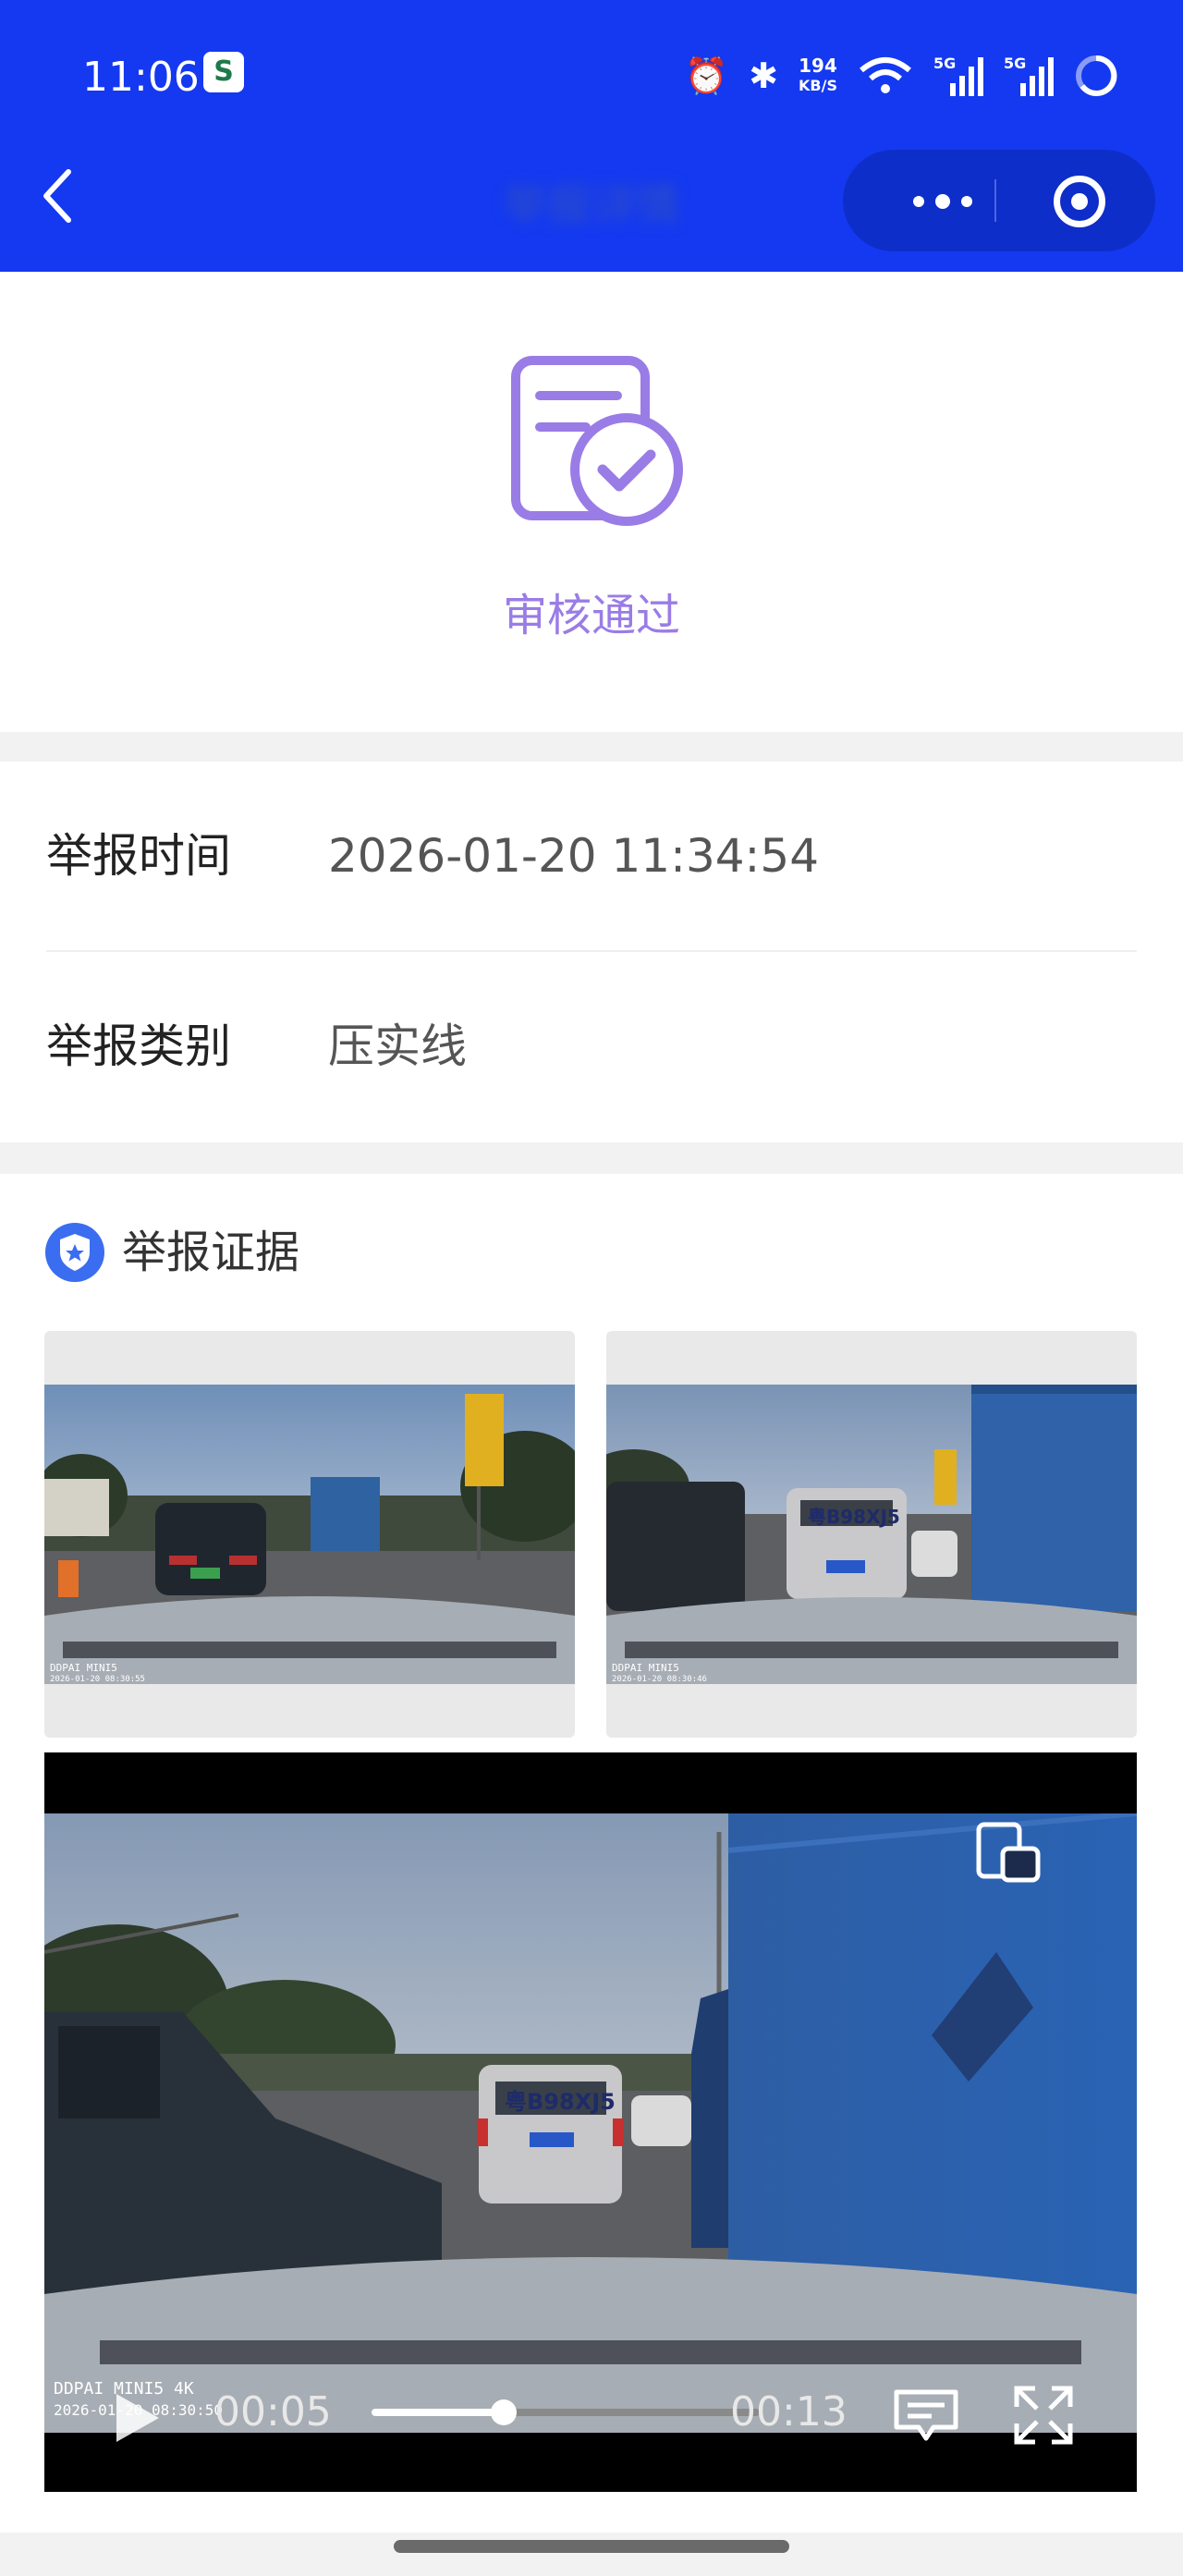  What do you see at coordinates (789, 2412) in the screenshot?
I see `video-total-time: 00:13` at bounding box center [789, 2412].